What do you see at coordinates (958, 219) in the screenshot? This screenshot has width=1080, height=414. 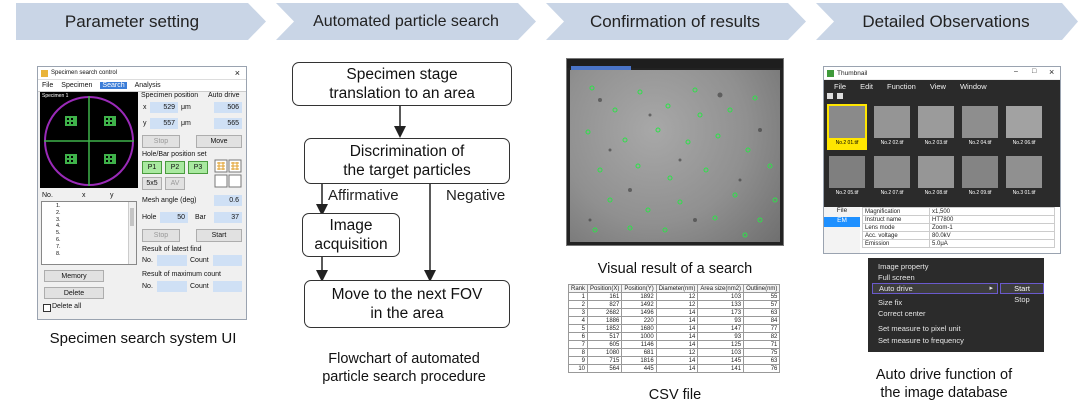 I see `property-row: Instruct name HT7800` at bounding box center [958, 219].